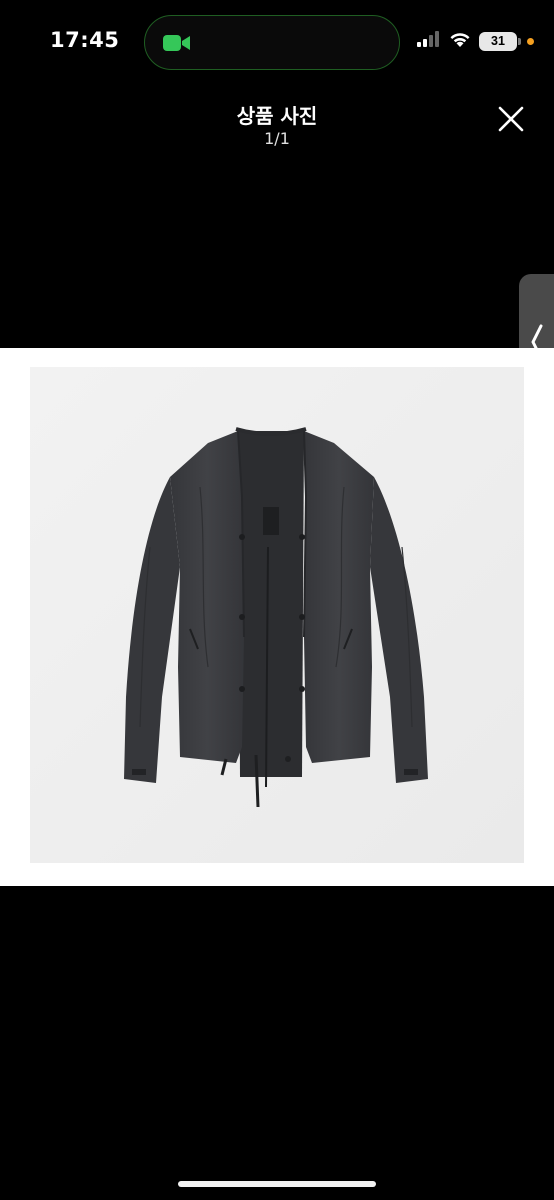 This screenshot has height=1200, width=554. What do you see at coordinates (511, 119) in the screenshot?
I see `close-button` at bounding box center [511, 119].